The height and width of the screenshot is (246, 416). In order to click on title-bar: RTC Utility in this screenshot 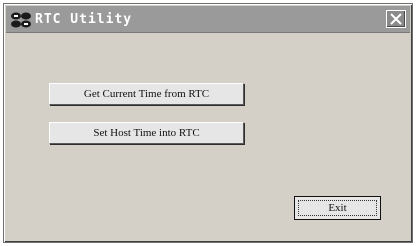, I will do `click(208, 19)`.